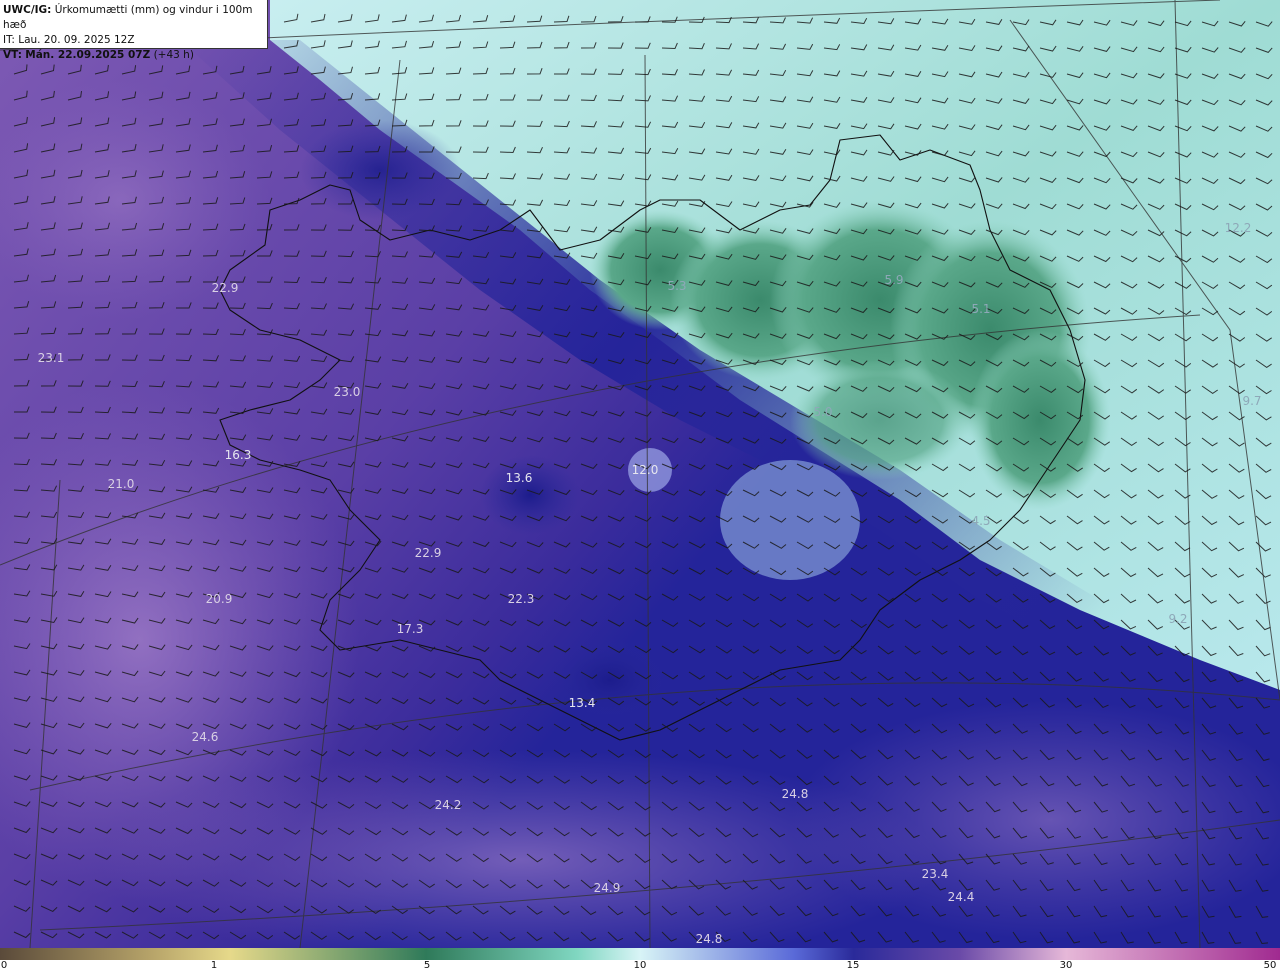 The image size is (1280, 978). What do you see at coordinates (51, 358) in the screenshot?
I see `value-label: 23.1` at bounding box center [51, 358].